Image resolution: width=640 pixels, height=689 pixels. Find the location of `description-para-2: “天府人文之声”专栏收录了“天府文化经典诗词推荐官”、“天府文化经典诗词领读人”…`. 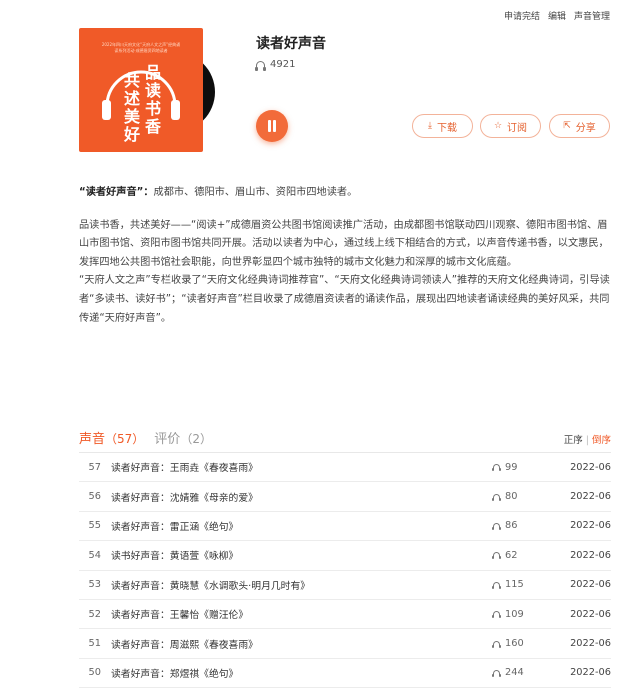

description-para-2: “天府人文之声”专栏收录了“天府文化经典诗词推荐官”、“天府文化经典诗词领读人”… is located at coordinates (344, 299).